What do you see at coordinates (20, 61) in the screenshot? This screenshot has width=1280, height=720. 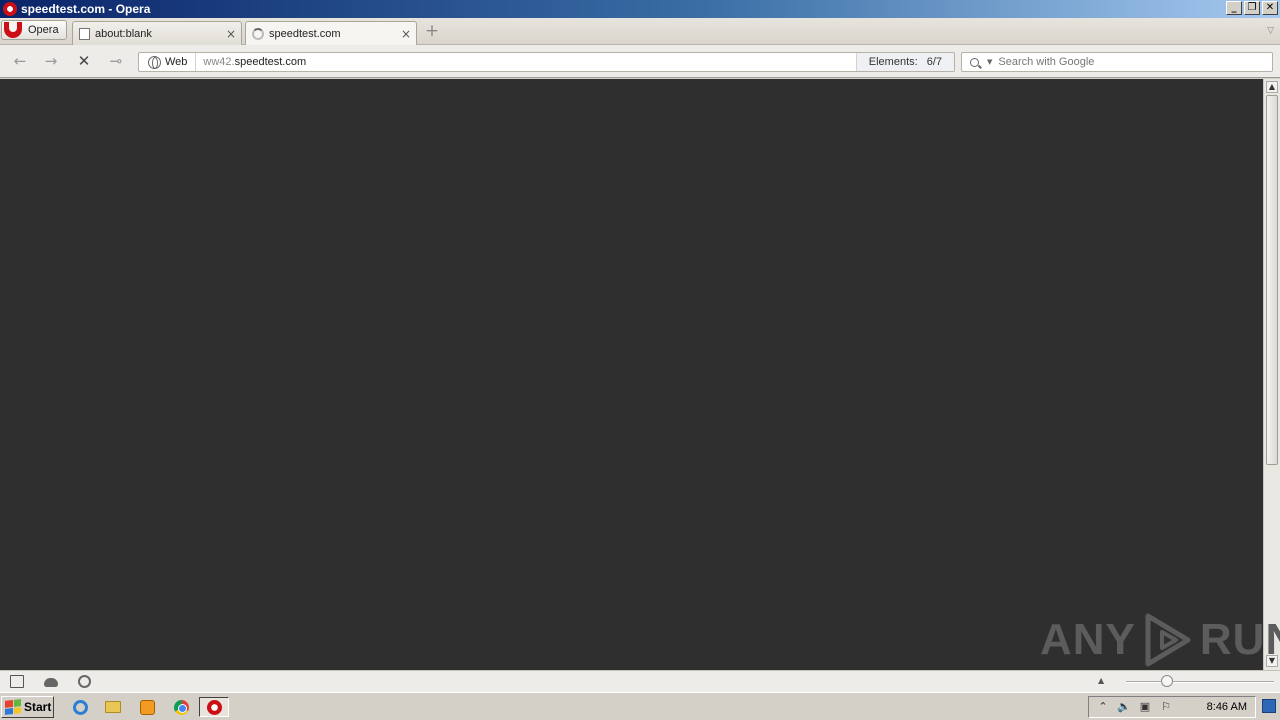 I see `back-button: ←` at bounding box center [20, 61].